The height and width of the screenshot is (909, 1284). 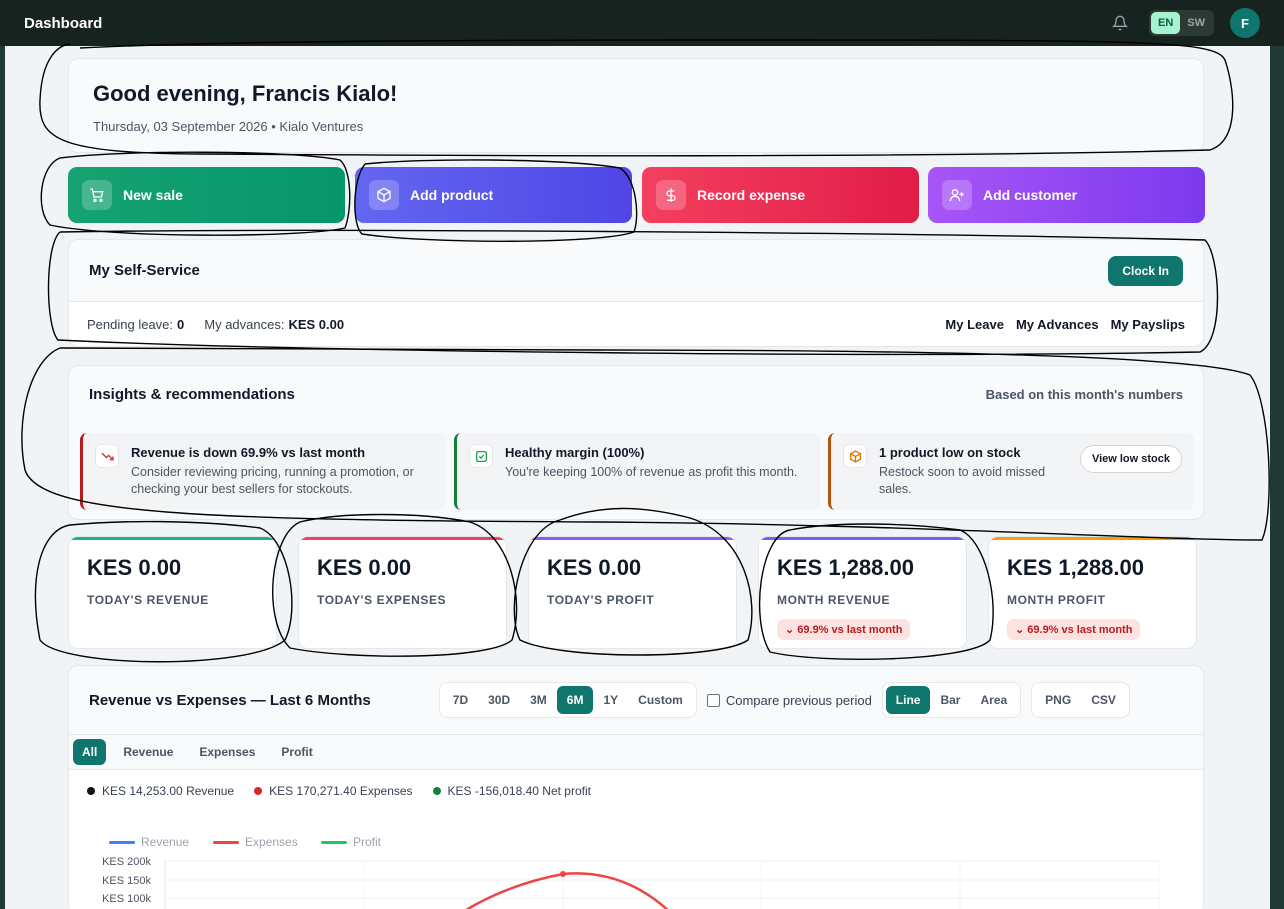 I want to click on legend-profit: Profit, so click(x=367, y=842).